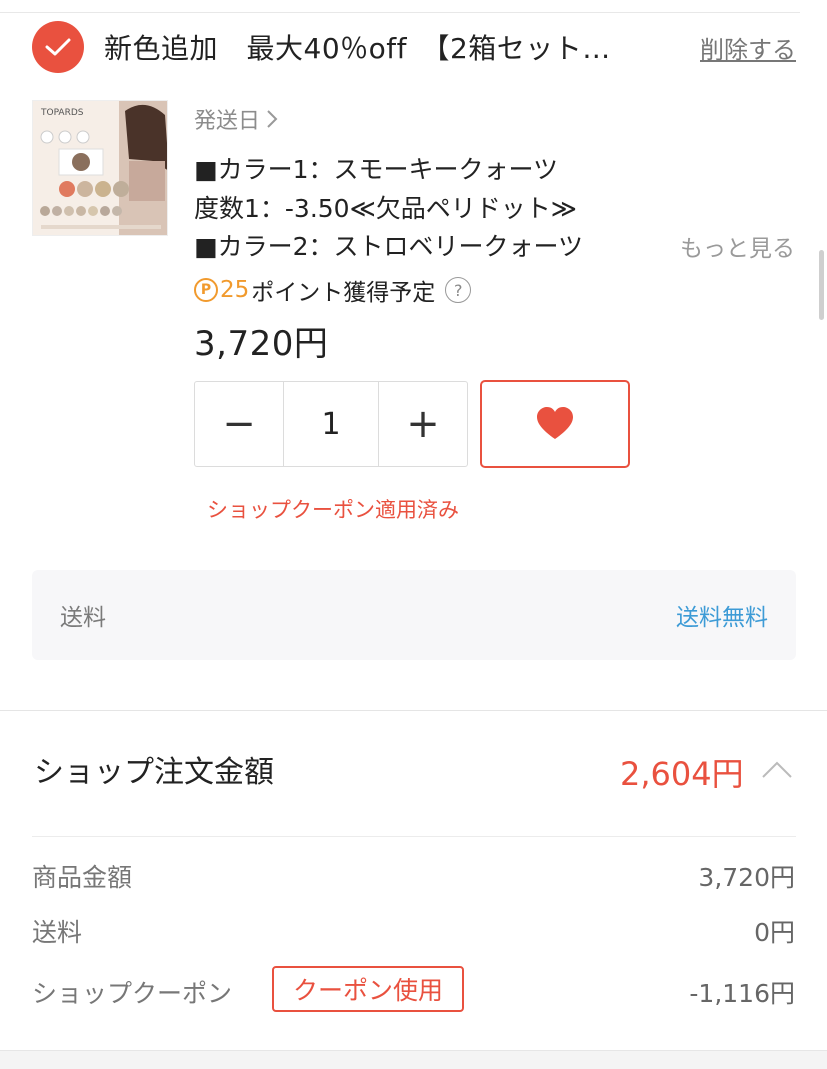 This screenshot has width=827, height=1069. What do you see at coordinates (722, 618) in the screenshot?
I see `shipping-value: 送料無料` at bounding box center [722, 618].